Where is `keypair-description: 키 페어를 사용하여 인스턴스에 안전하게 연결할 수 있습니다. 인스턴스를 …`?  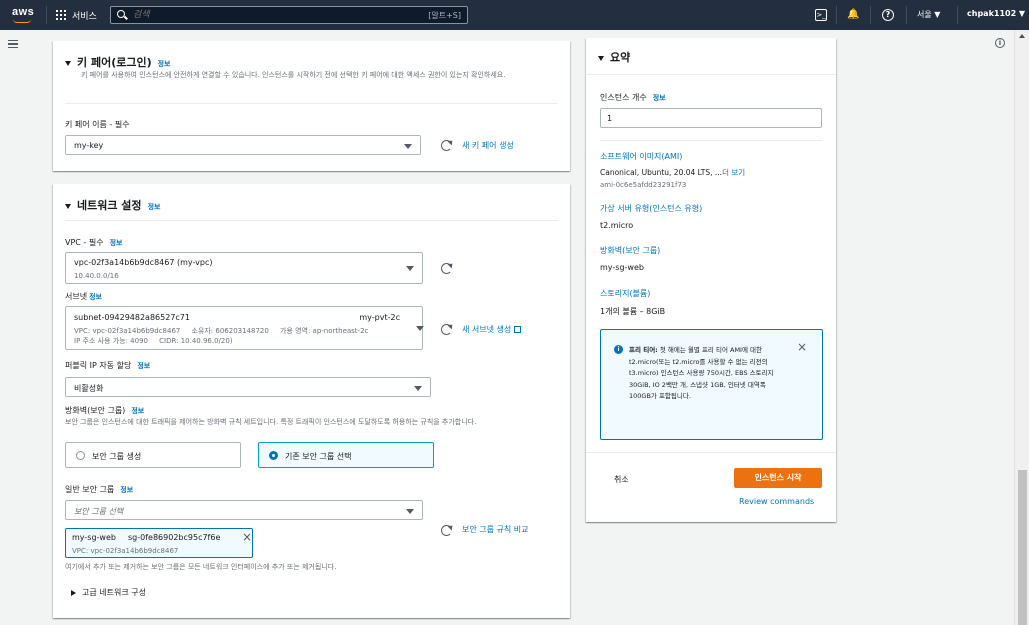 keypair-description: 키 페어를 사용하여 인스턴스에 안전하게 연결할 수 있습니다. 인스턴스를 … is located at coordinates (293, 75).